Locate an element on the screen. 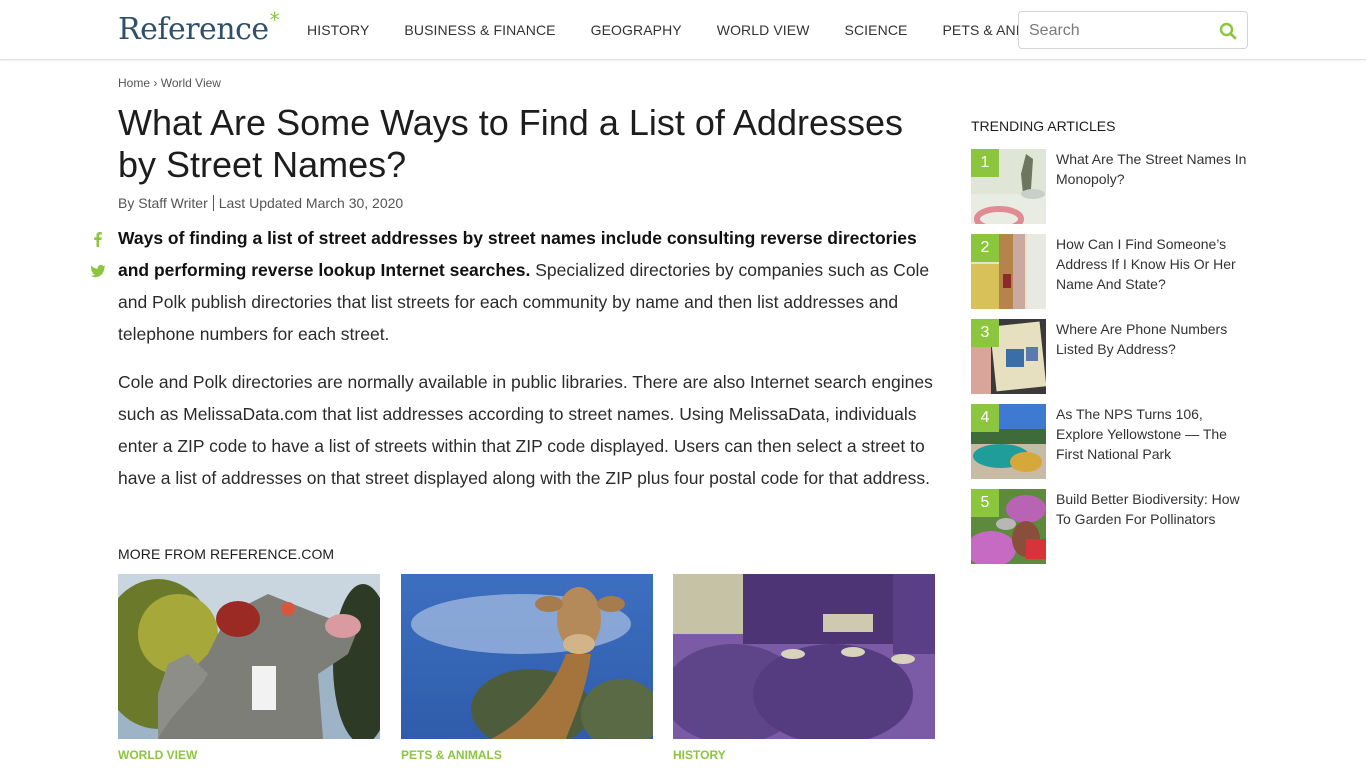 The image size is (1366, 768). search-box is located at coordinates (1133, 30).